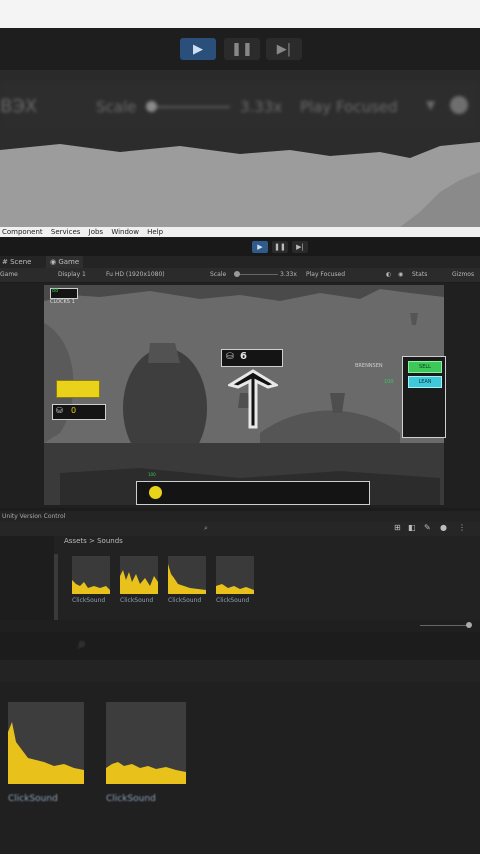  Describe the element at coordinates (62, 302) in the screenshot. I see `clock-label: CLOCKS 1` at that location.